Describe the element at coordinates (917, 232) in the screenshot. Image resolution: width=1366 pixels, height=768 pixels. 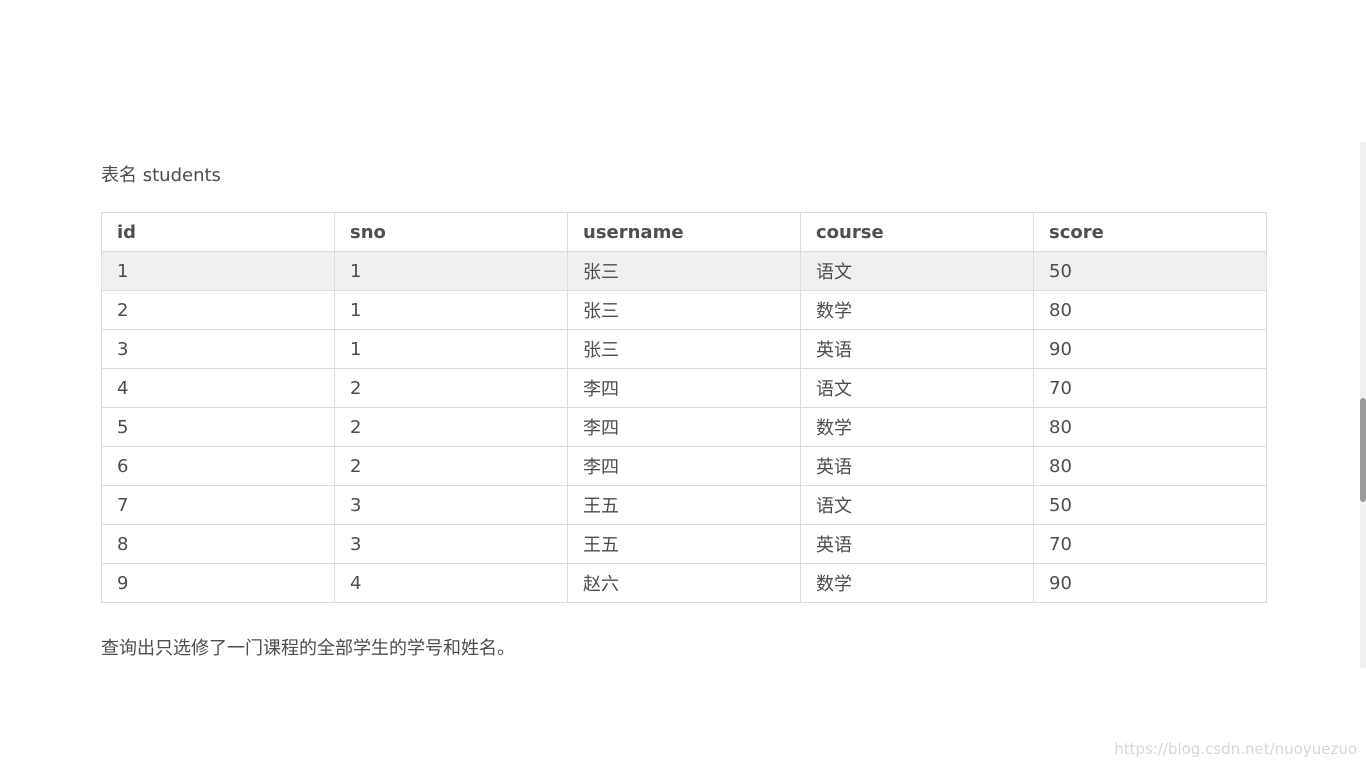
I see `header-course: course` at that location.